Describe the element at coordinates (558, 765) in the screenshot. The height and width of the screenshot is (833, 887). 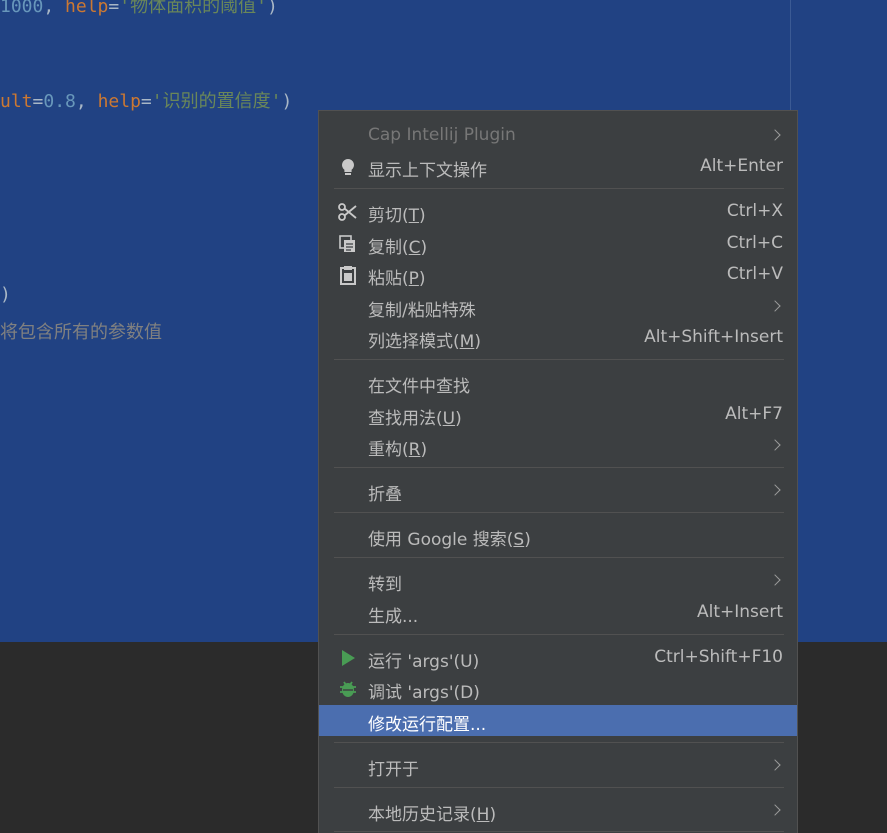
I see `menu-item-open-in: 打开于` at that location.